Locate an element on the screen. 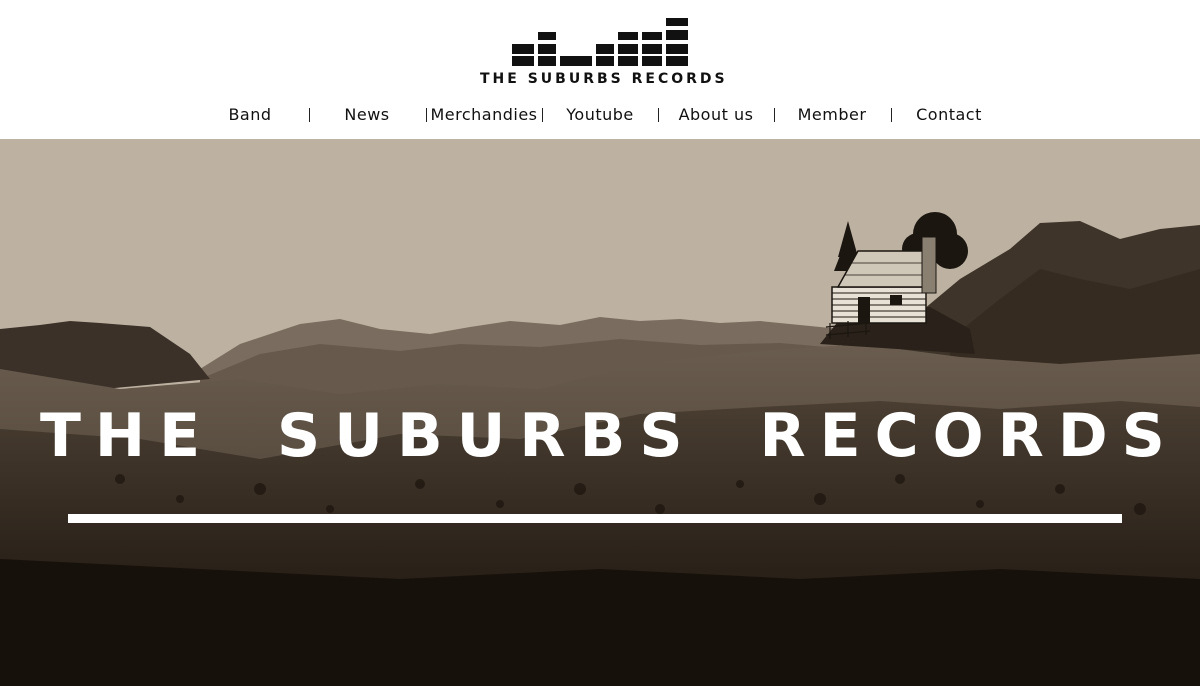 Image resolution: width=1200 pixels, height=686 pixels. hero-title: THE SUBURBS RECORDS is located at coordinates (609, 436).